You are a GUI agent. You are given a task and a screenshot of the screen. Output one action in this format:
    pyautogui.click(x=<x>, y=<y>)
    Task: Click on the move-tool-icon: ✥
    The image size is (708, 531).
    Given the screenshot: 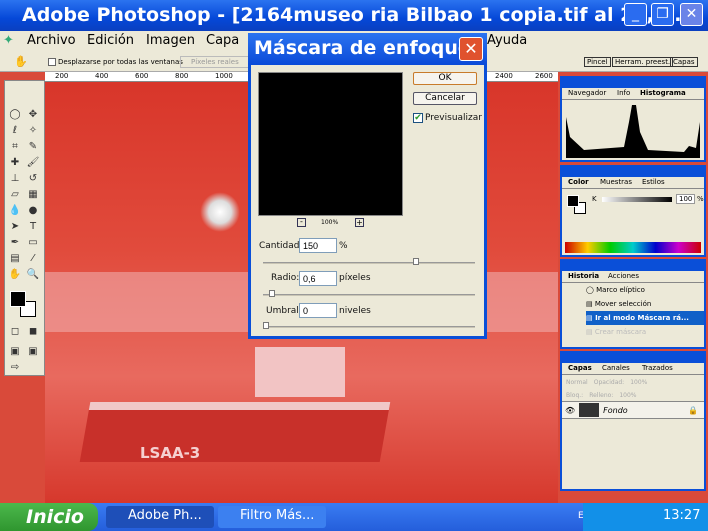 What is the action you would take?
    pyautogui.click(x=33, y=115)
    